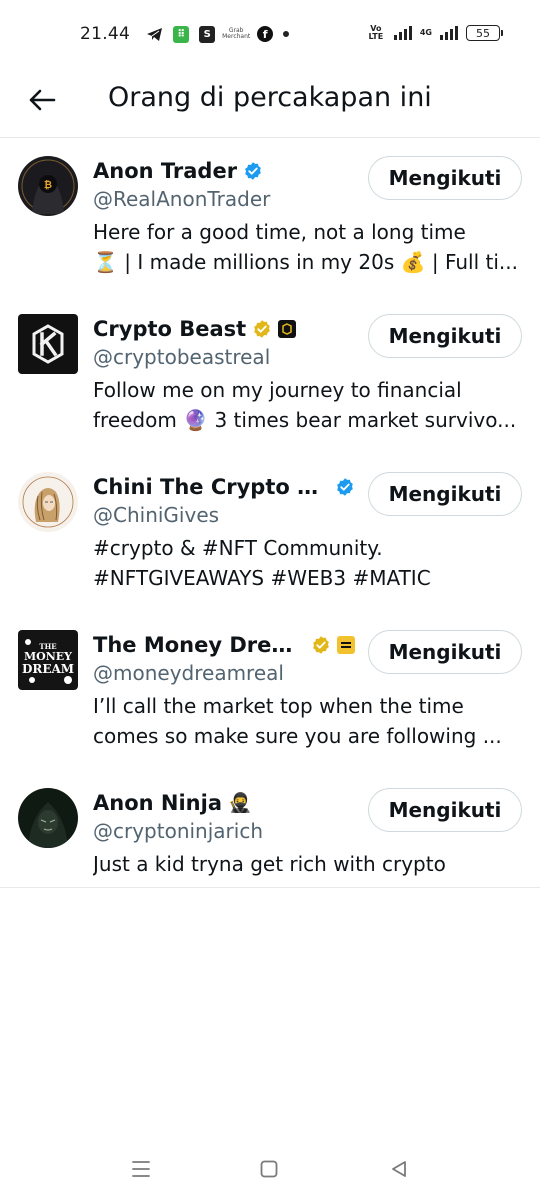 This screenshot has height=1200, width=540. I want to click on bio-line: I’ll call the market top when the time, so click(278, 706).